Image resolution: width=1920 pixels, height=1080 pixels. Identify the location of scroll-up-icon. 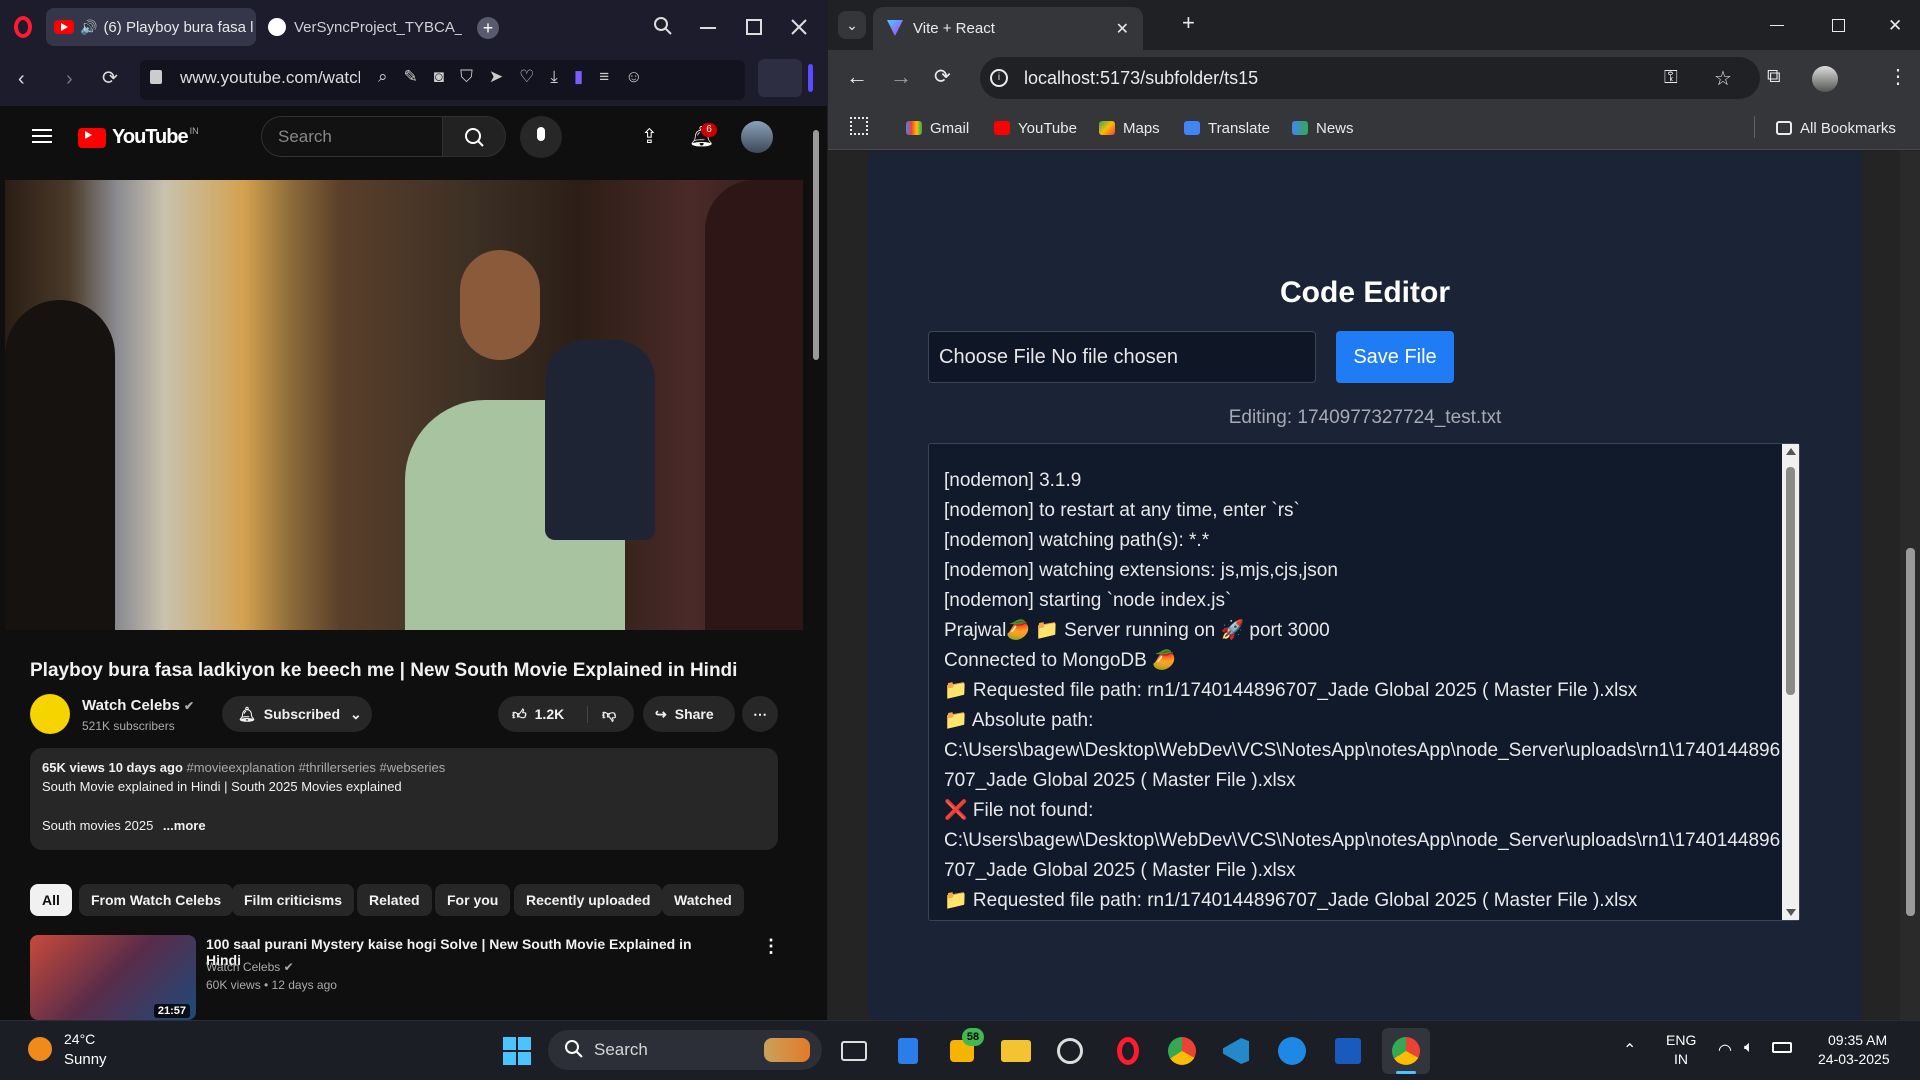
(1791, 451).